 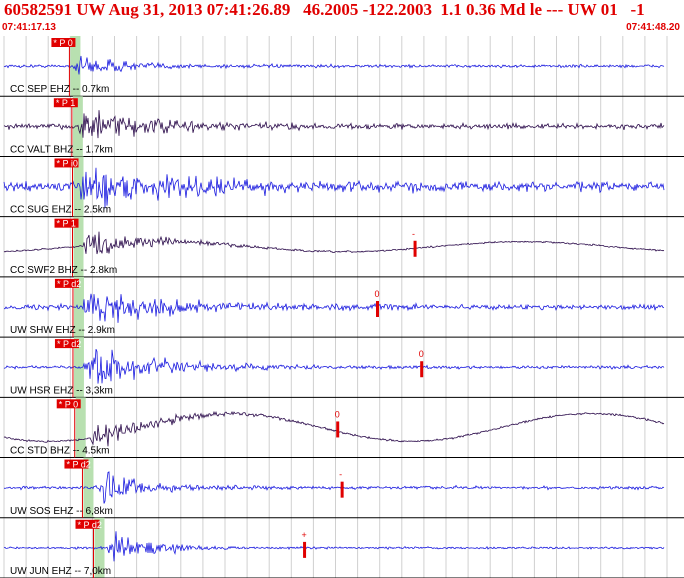 I want to click on pick-label: * P i0, so click(x=66, y=163).